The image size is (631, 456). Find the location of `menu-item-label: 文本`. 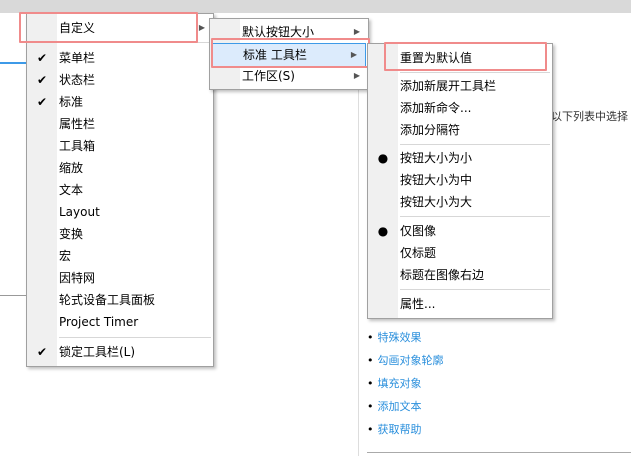

menu-item-label: 文本 is located at coordinates (71, 190).